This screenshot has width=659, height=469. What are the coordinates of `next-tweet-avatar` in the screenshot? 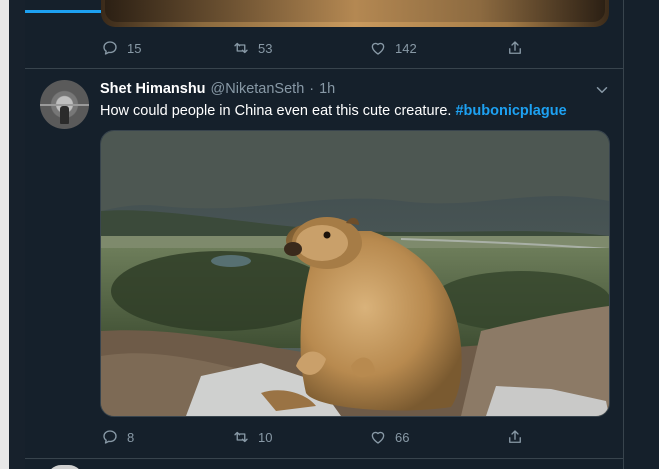 It's located at (65, 467).